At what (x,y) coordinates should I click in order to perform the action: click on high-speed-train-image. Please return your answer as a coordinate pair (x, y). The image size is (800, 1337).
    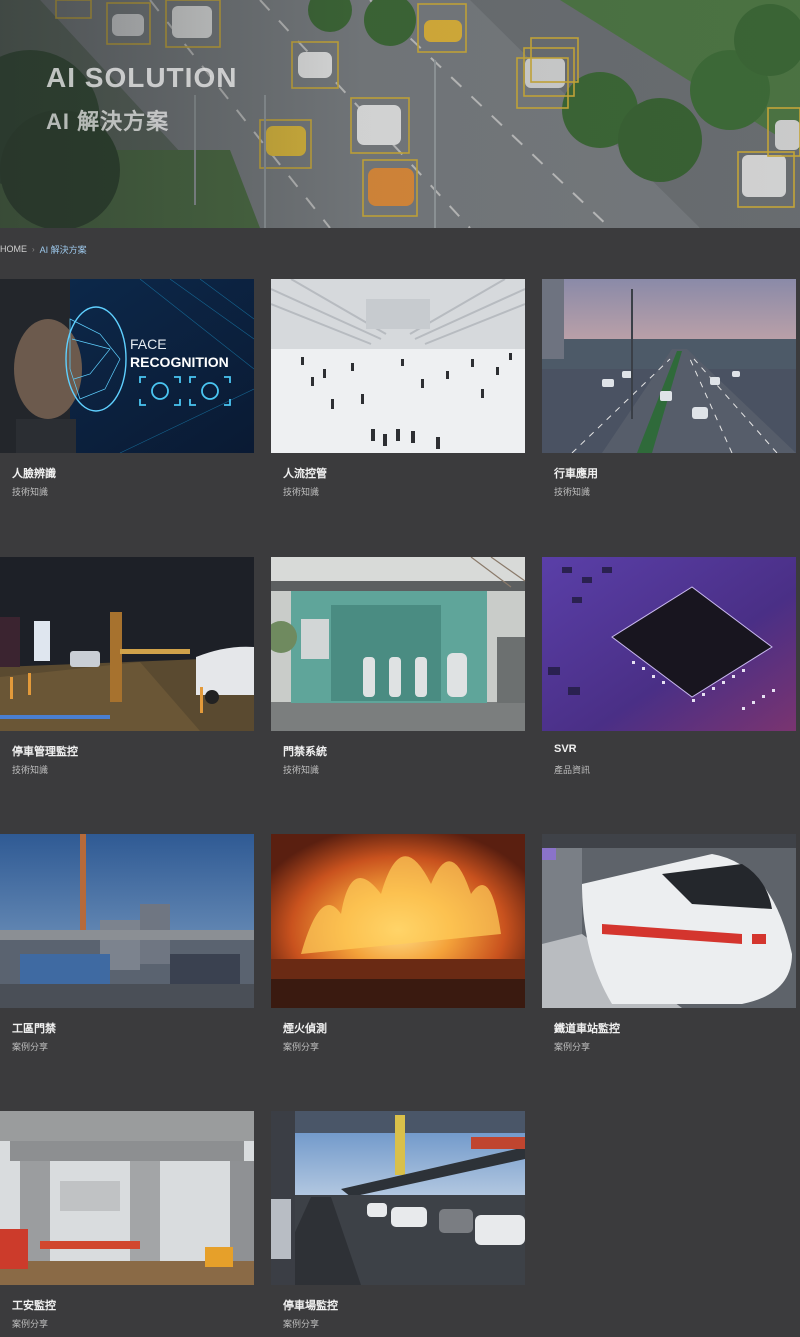
    Looking at the image, I should click on (669, 921).